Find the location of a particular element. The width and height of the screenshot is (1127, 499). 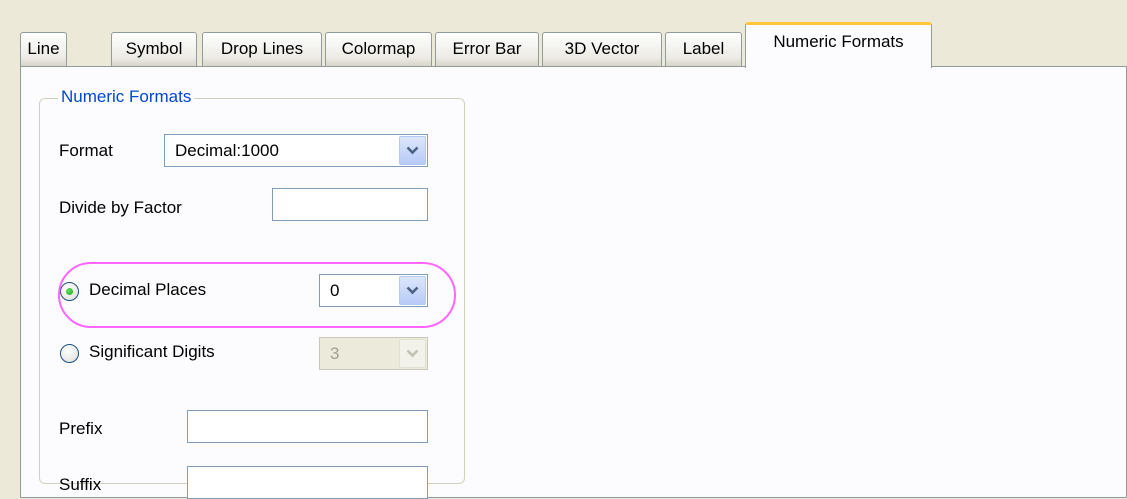

tab-error-bar: Error Bar is located at coordinates (487, 49).